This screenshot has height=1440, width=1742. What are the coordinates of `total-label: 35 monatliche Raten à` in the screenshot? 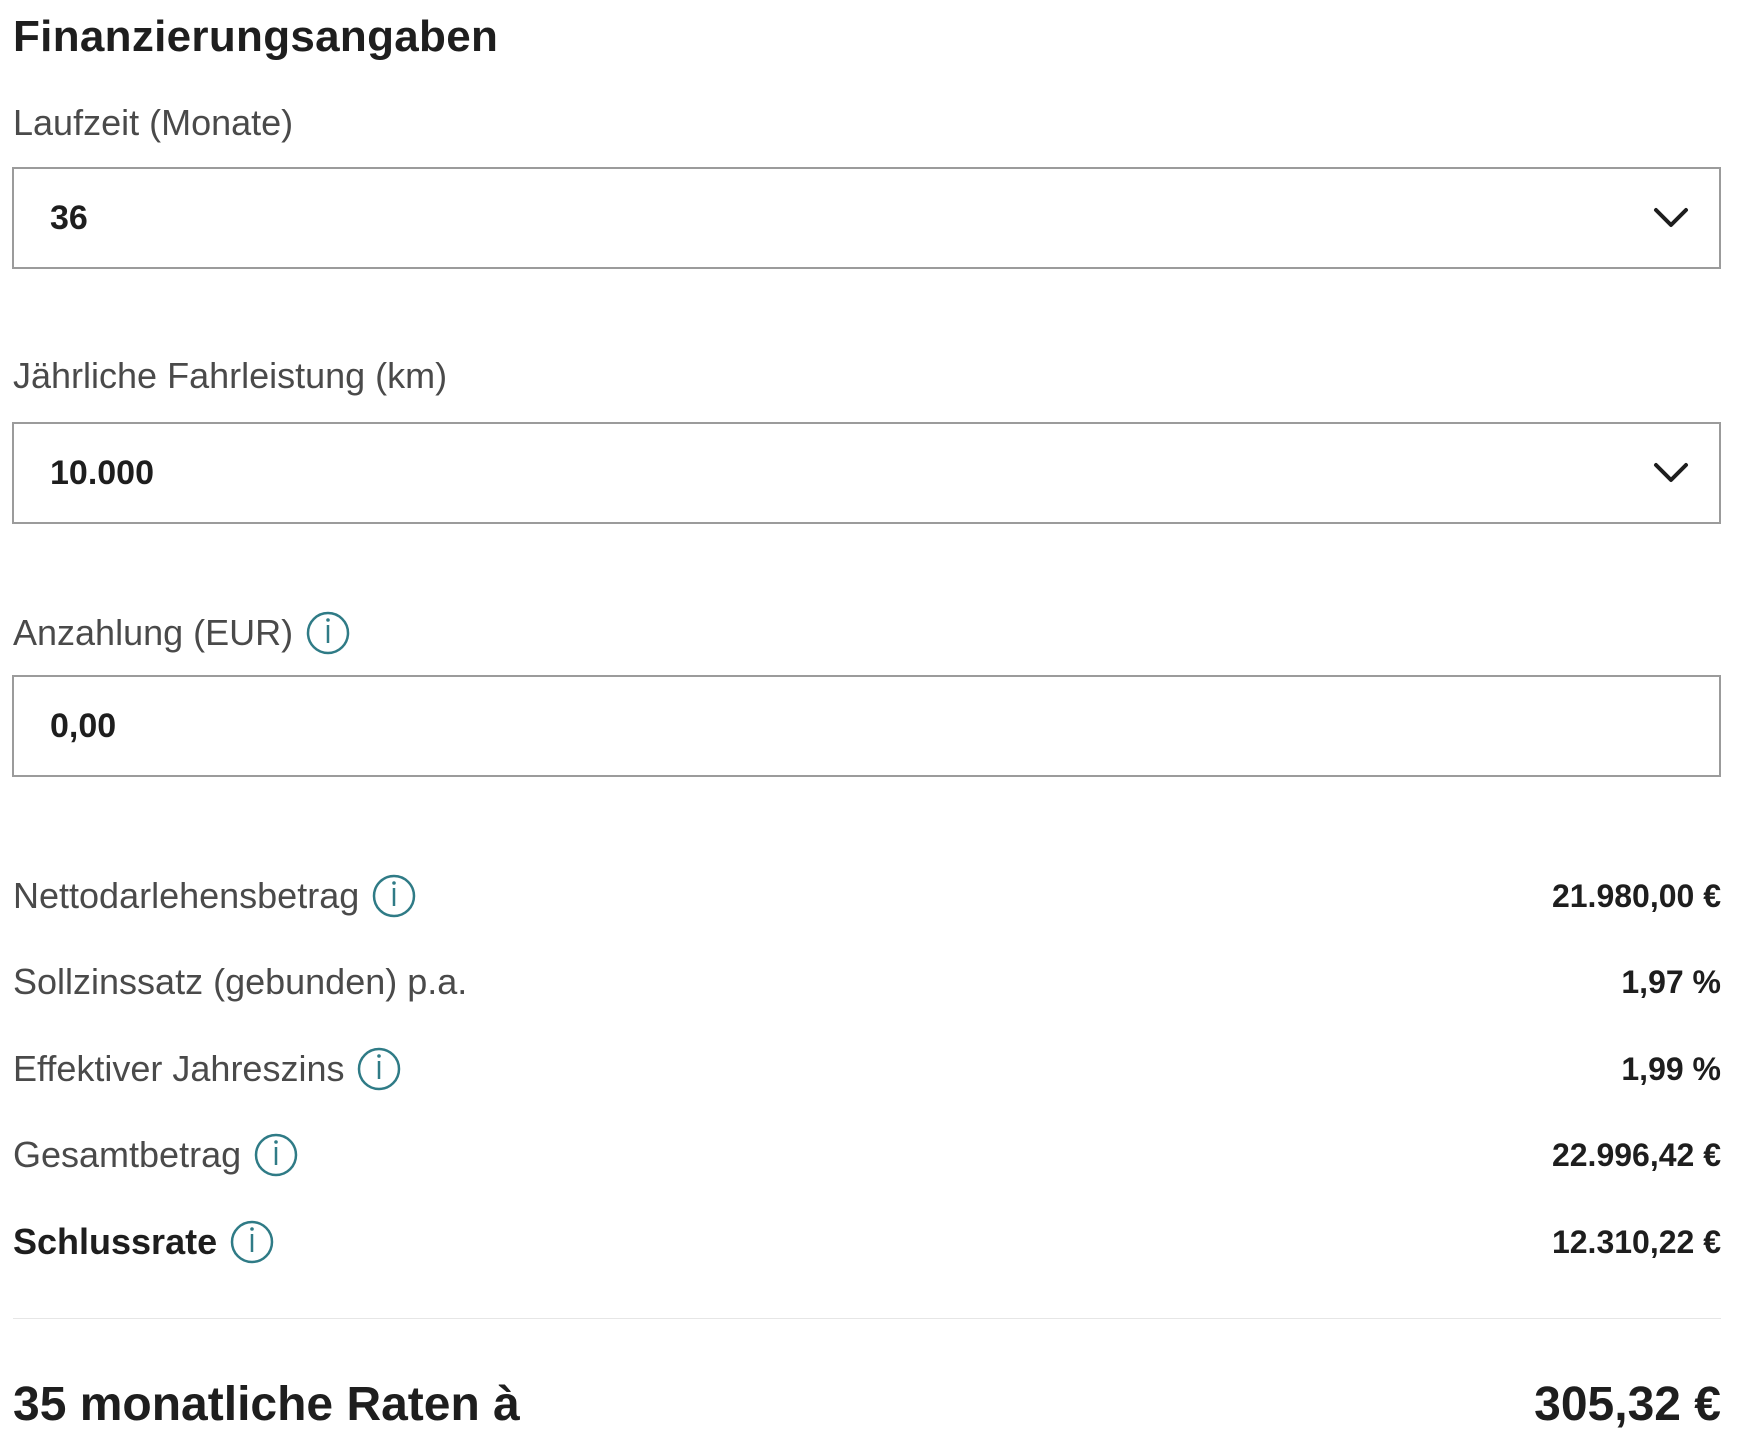 It's located at (266, 1404).